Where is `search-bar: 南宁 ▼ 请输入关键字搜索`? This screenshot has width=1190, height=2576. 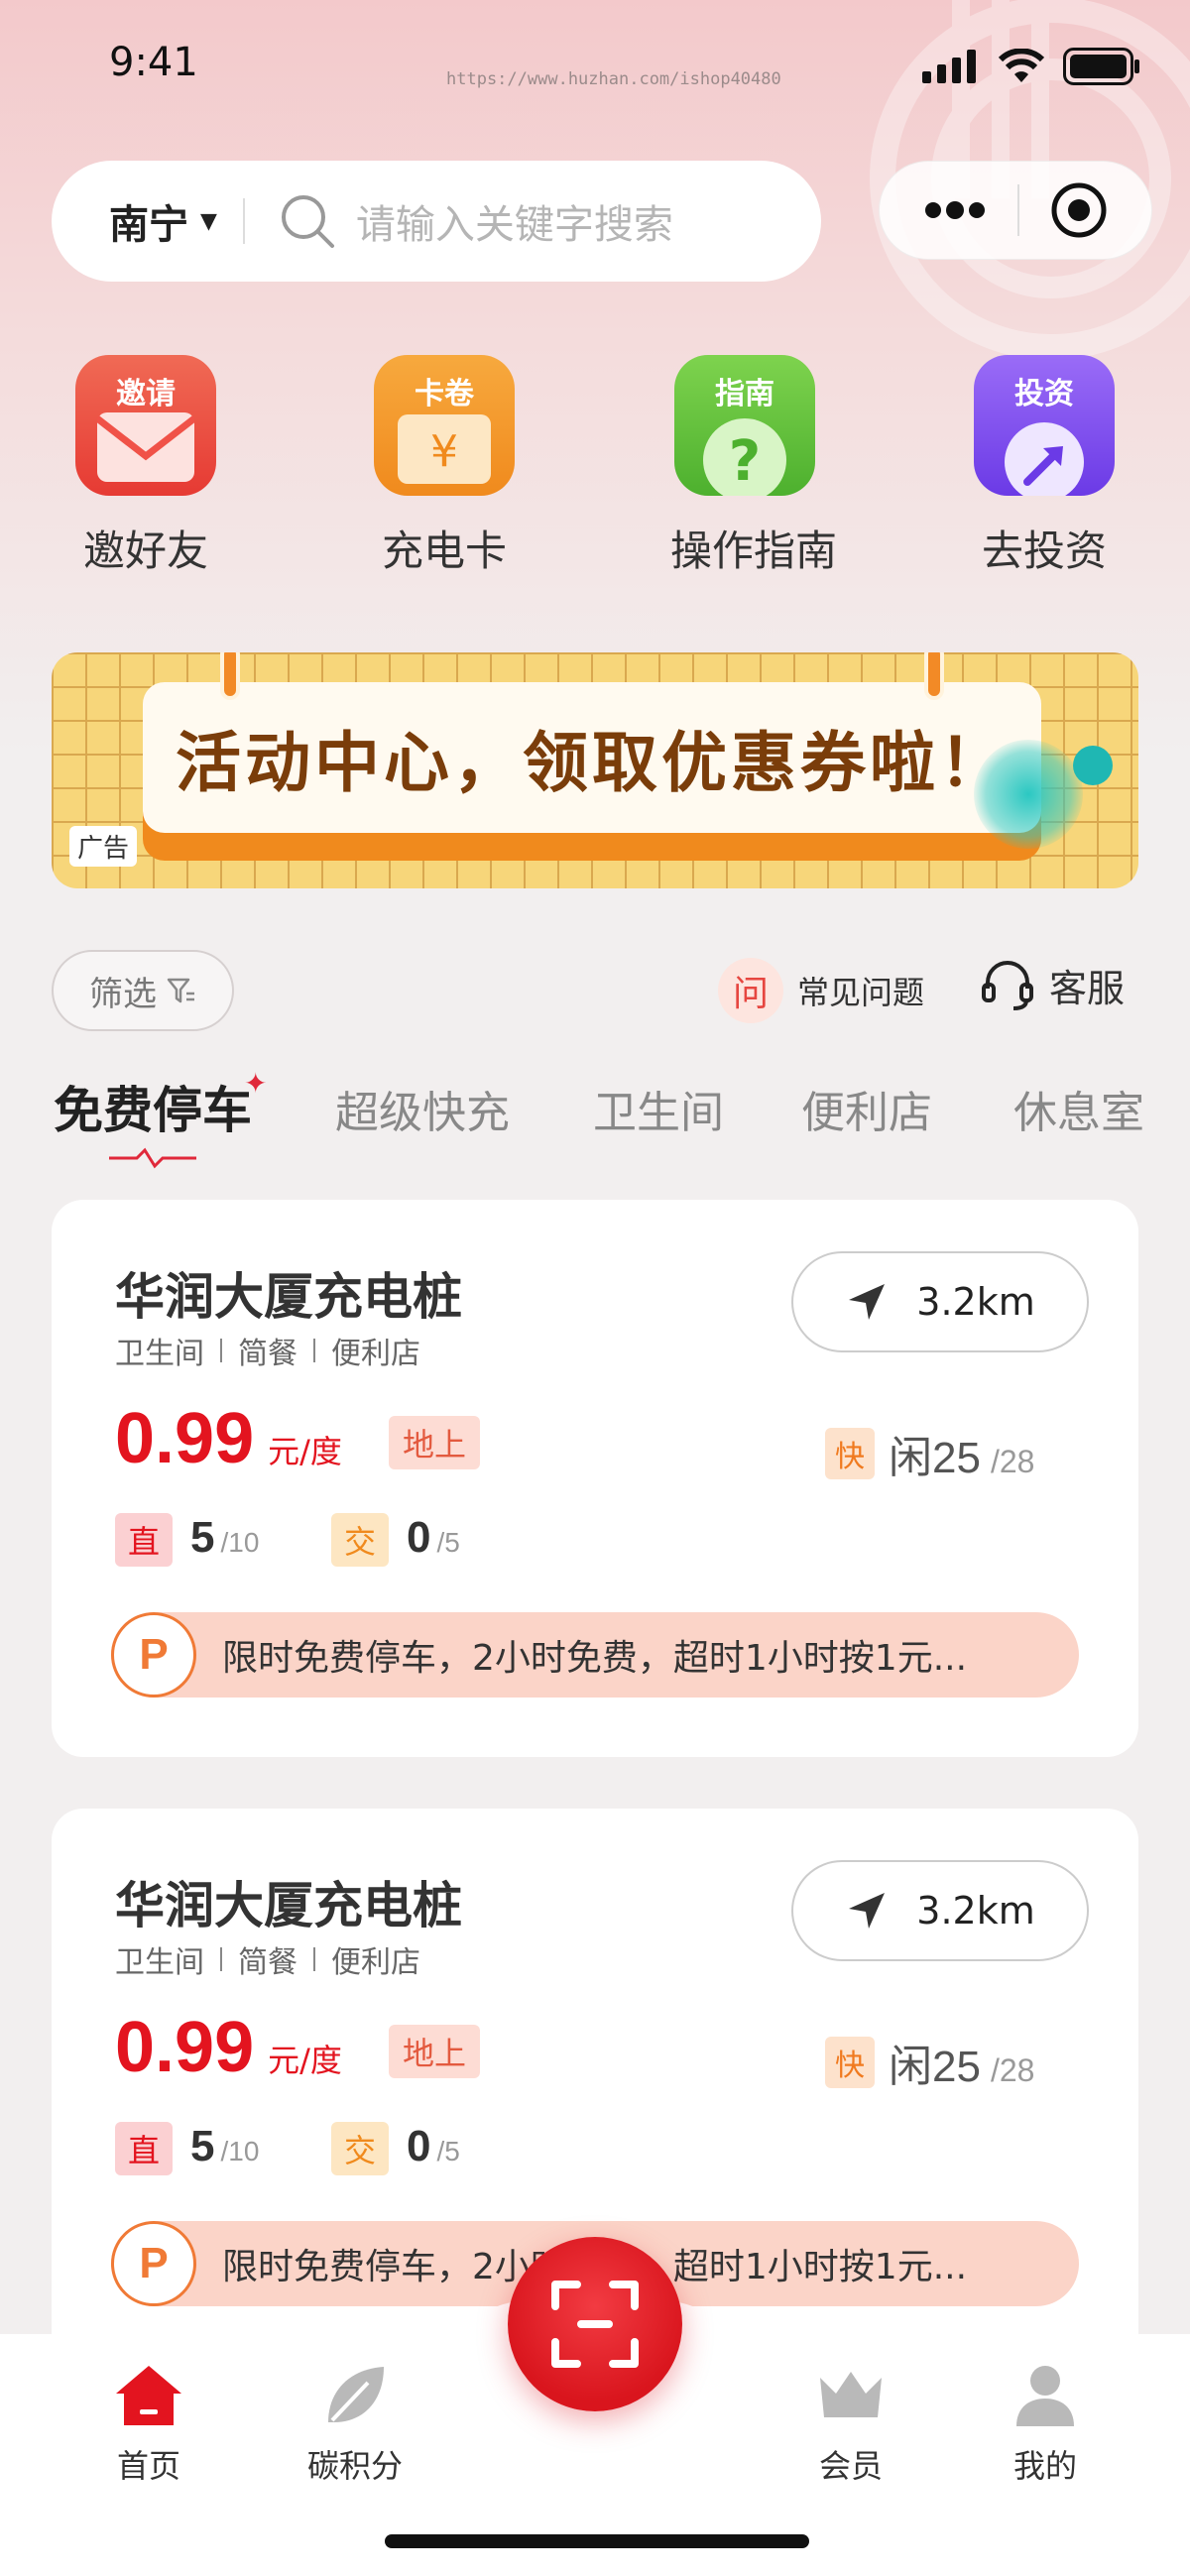 search-bar: 南宁 ▼ 请输入关键字搜索 is located at coordinates (436, 221).